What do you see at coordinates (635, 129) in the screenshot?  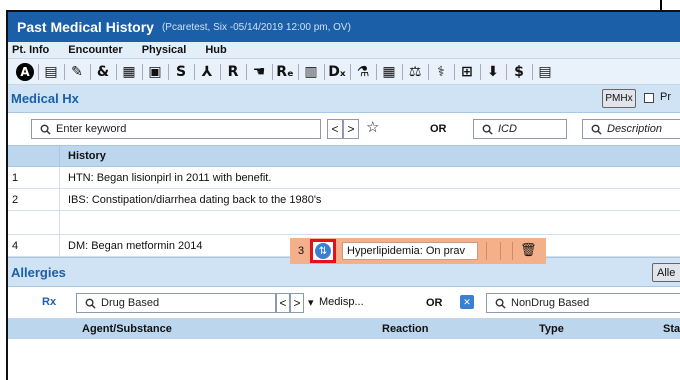 I see `description-placeholder: Description` at bounding box center [635, 129].